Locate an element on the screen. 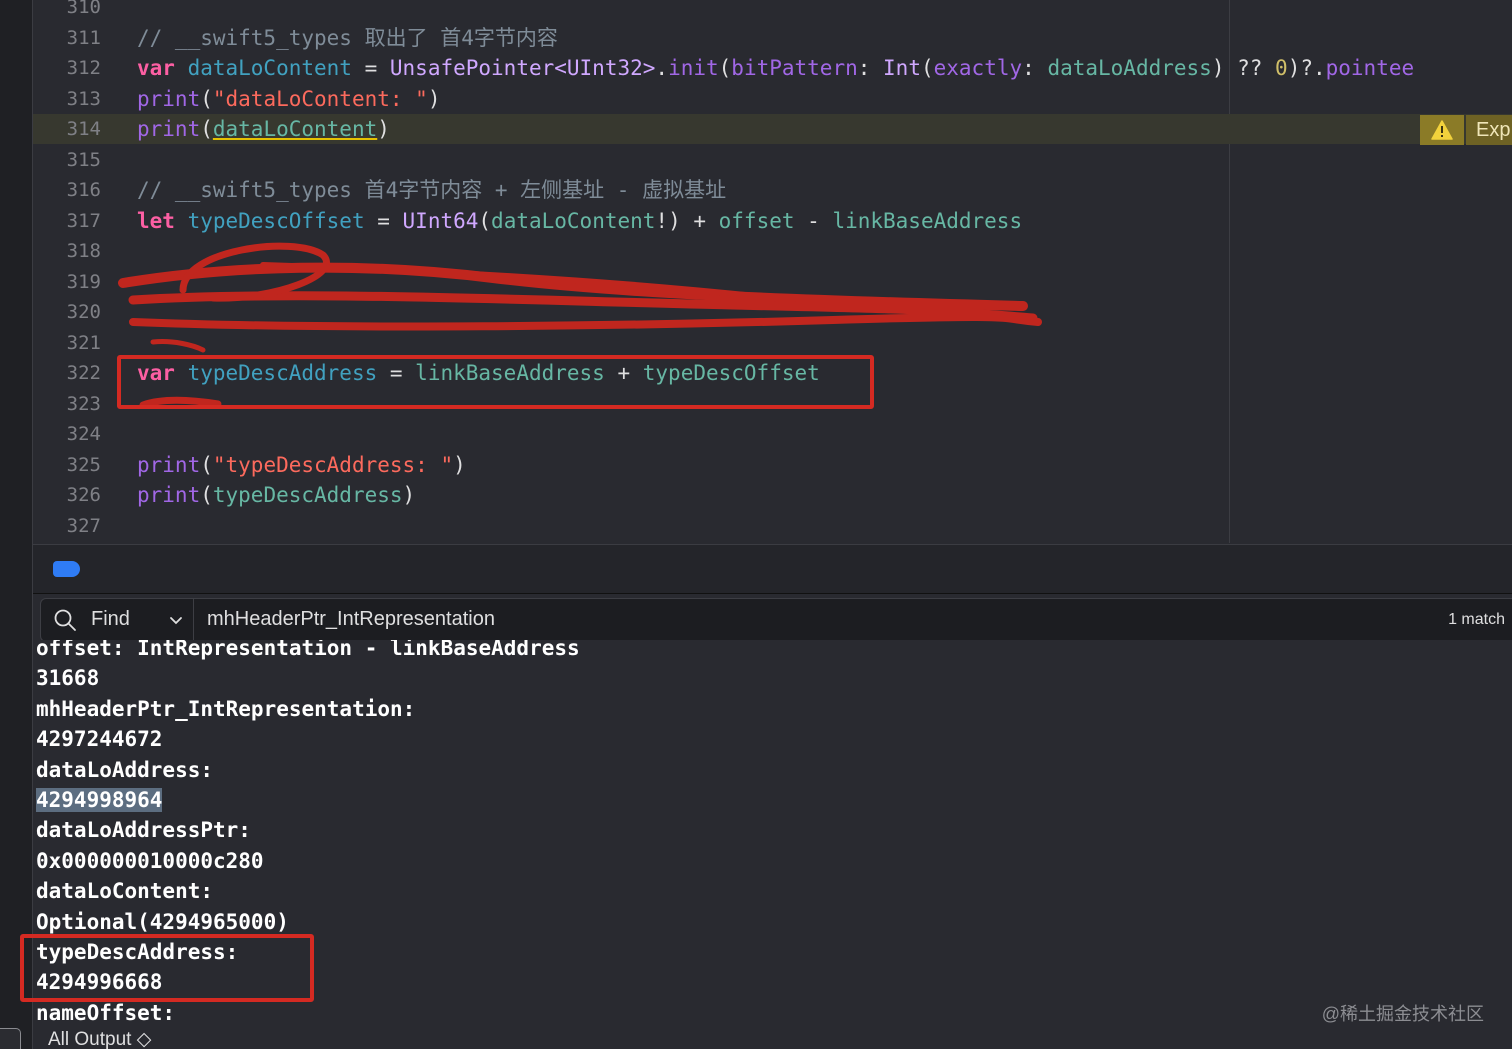 This screenshot has height=1049, width=1512. console-line: nameOffset: is located at coordinates (105, 1013).